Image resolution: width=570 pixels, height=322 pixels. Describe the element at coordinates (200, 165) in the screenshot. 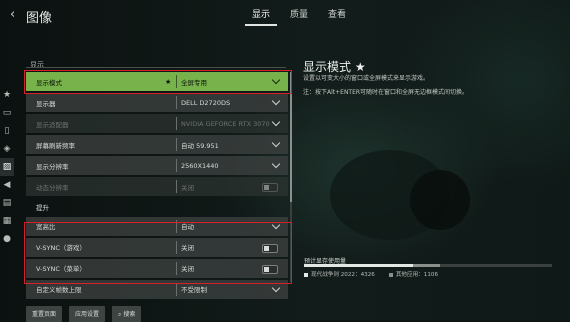

I see `setting-value: 2560X1440` at that location.